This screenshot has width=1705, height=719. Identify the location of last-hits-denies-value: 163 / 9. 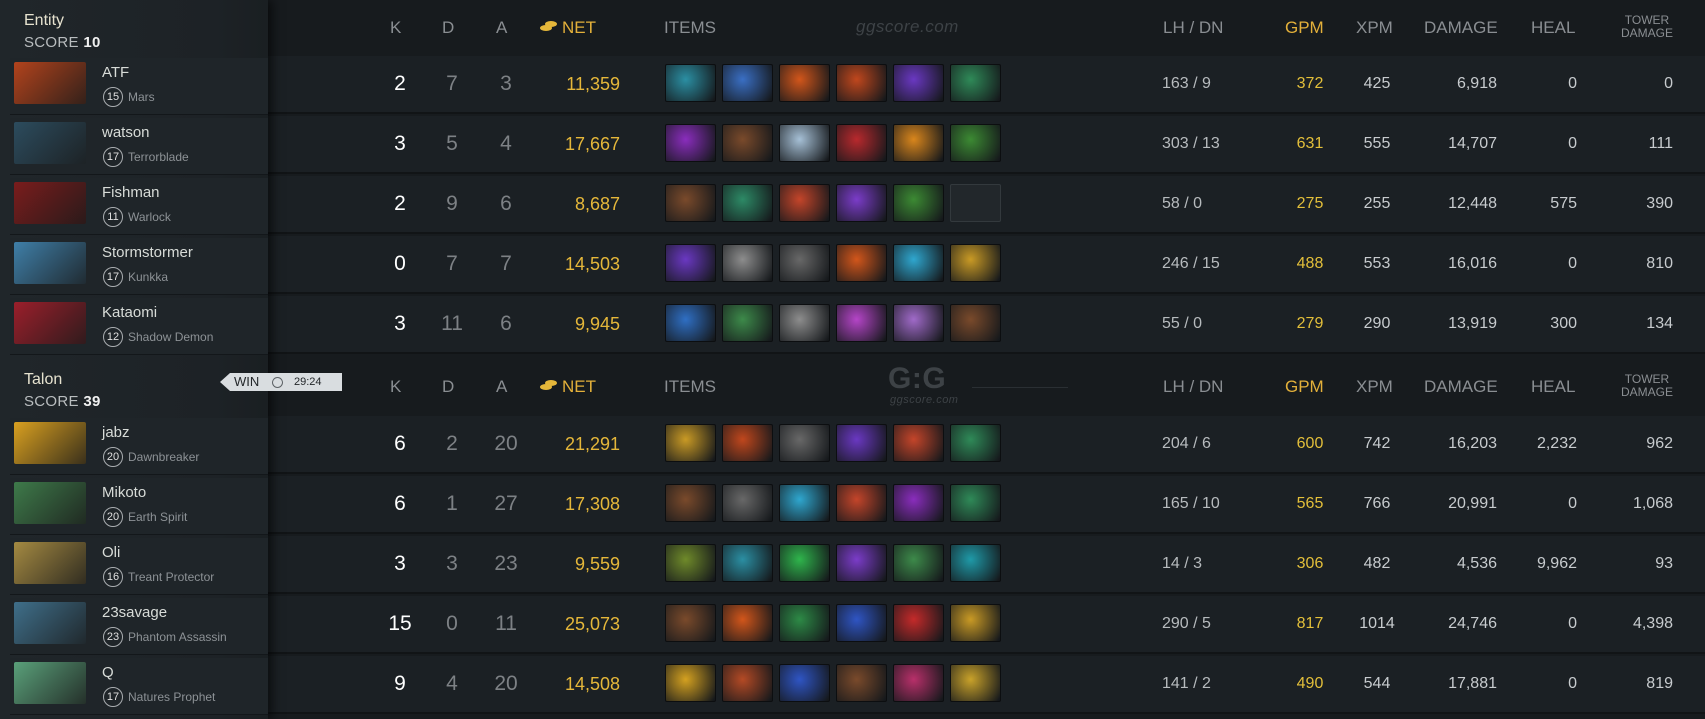
(1186, 83).